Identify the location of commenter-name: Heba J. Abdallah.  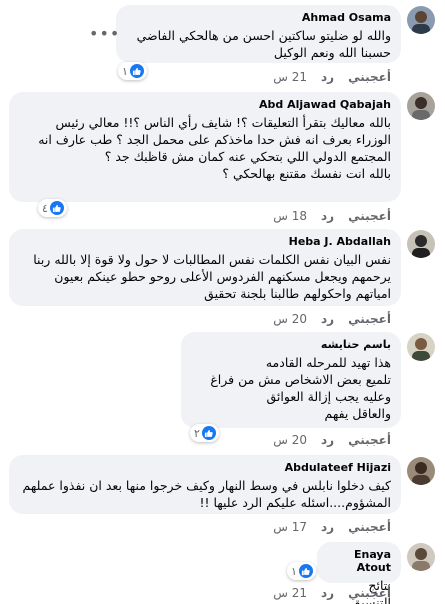
(205, 241).